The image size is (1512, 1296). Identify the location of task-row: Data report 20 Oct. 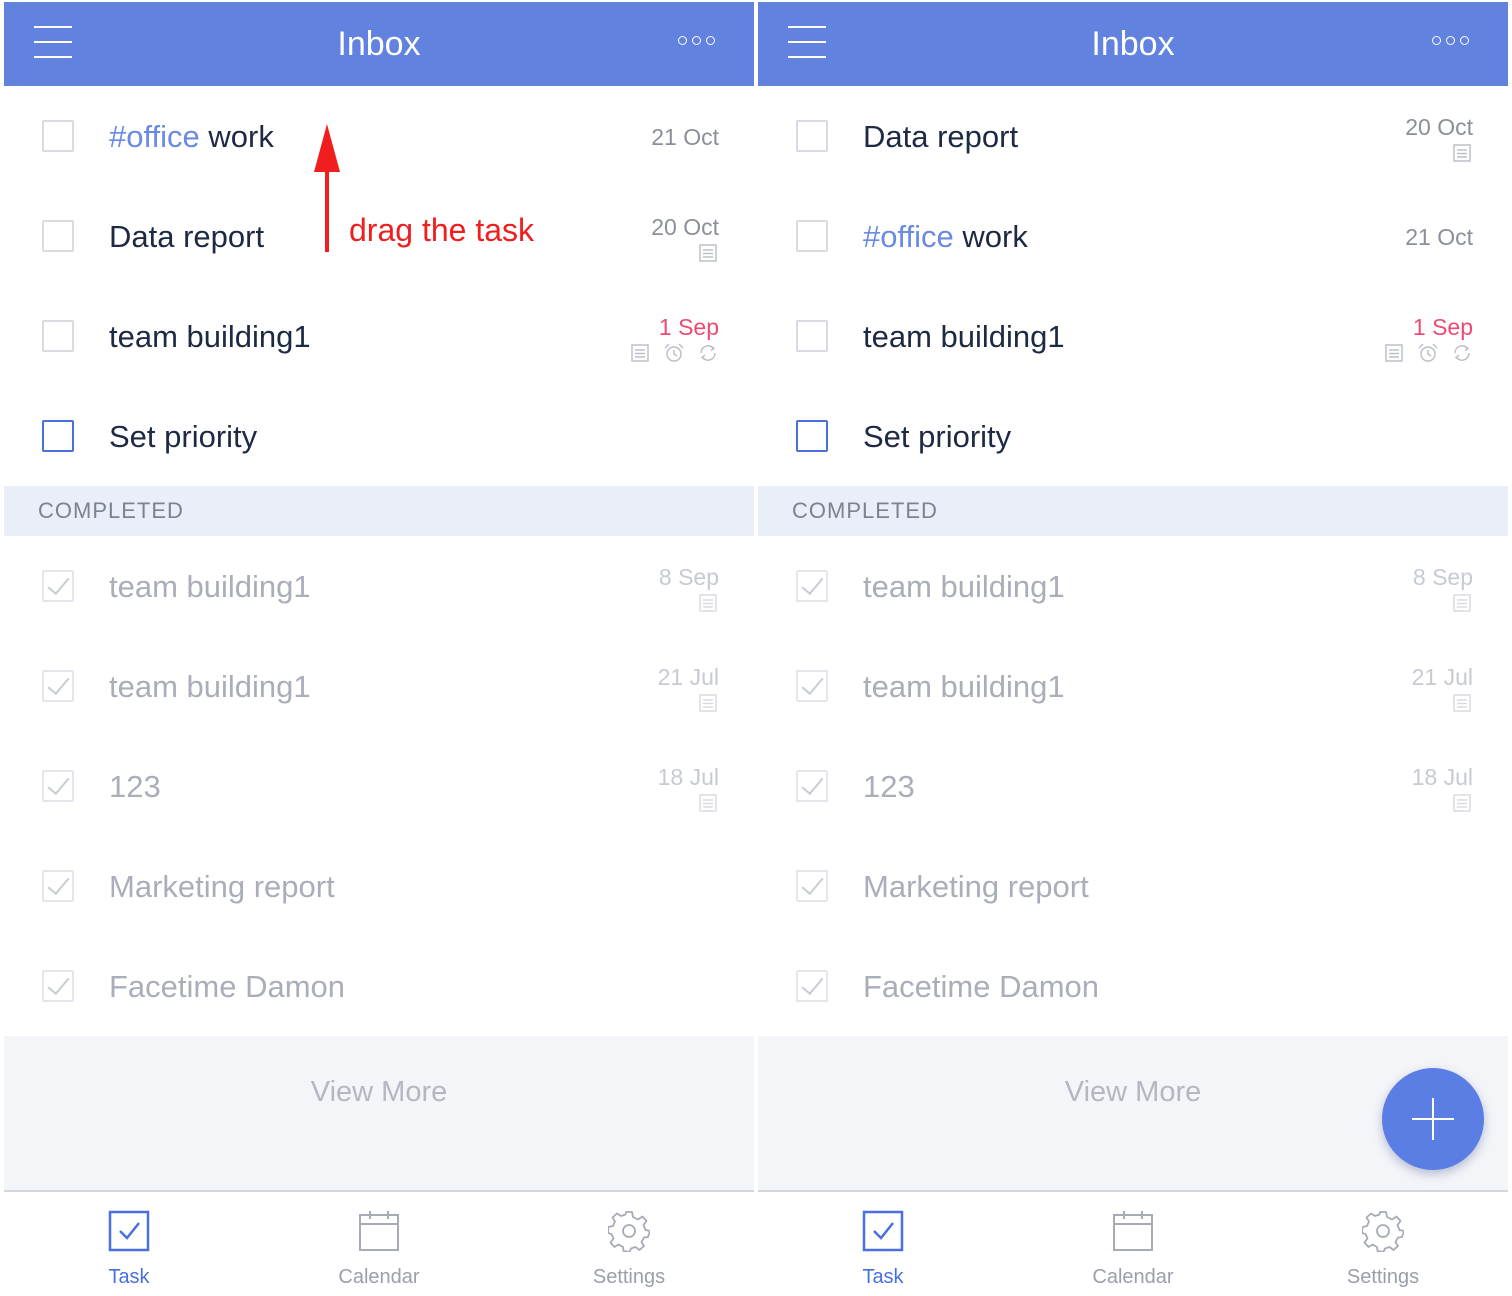
(1133, 136).